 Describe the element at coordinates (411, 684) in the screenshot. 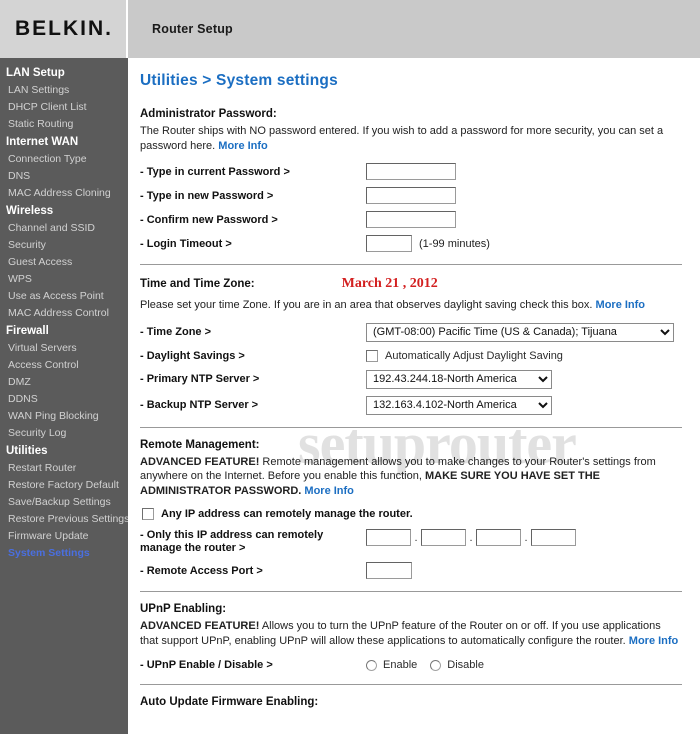

I see `divider-after-upnp` at that location.